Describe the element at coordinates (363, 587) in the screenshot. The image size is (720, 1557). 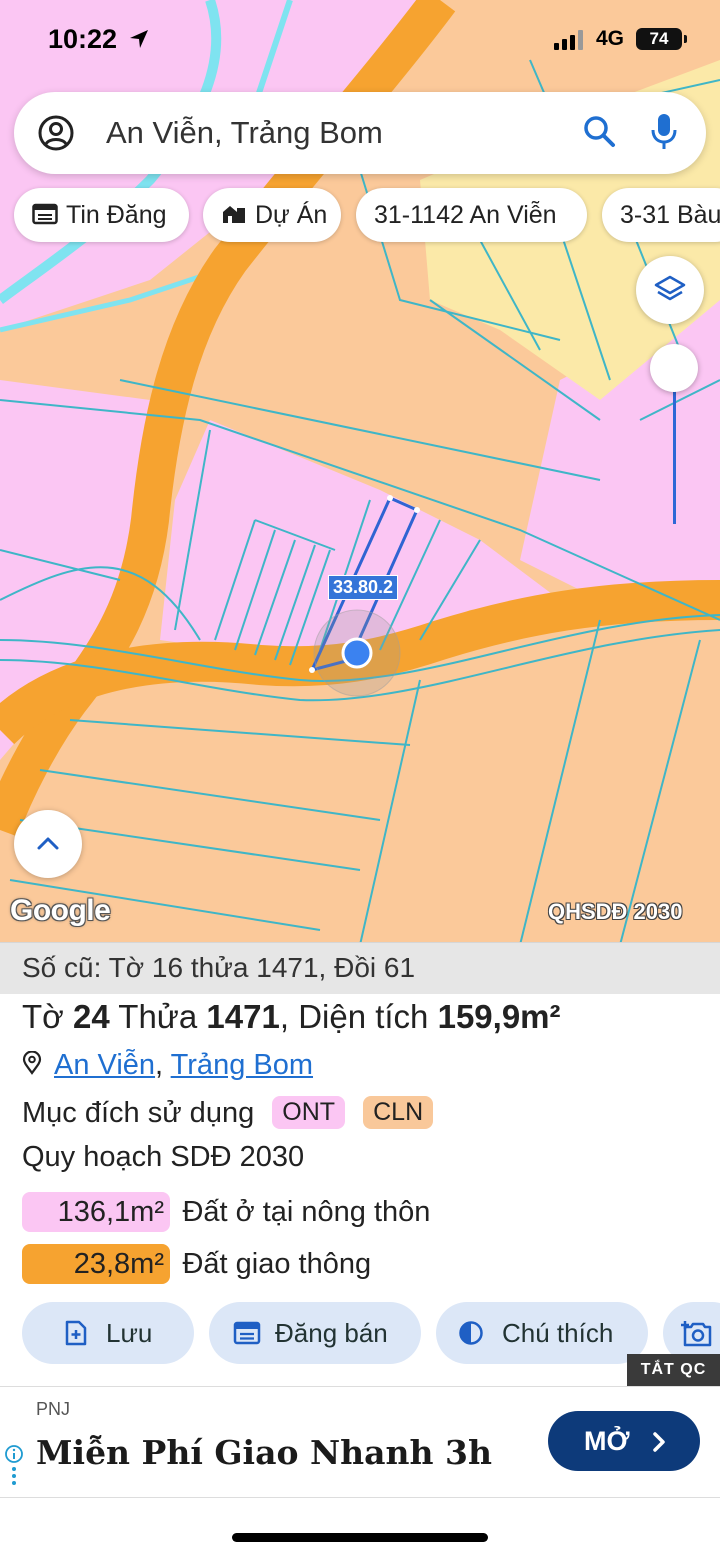
I see `parcel-label: 33.80.2` at that location.